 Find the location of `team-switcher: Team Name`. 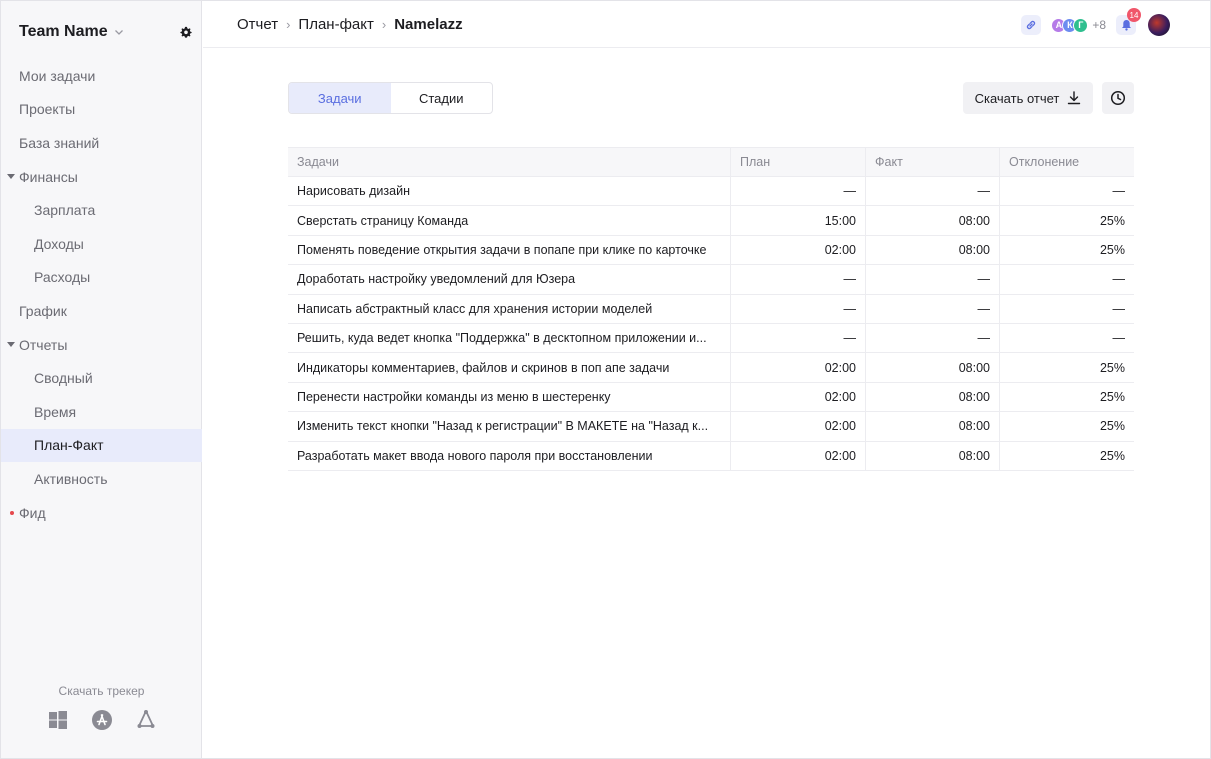

team-switcher: Team Name is located at coordinates (71, 32).